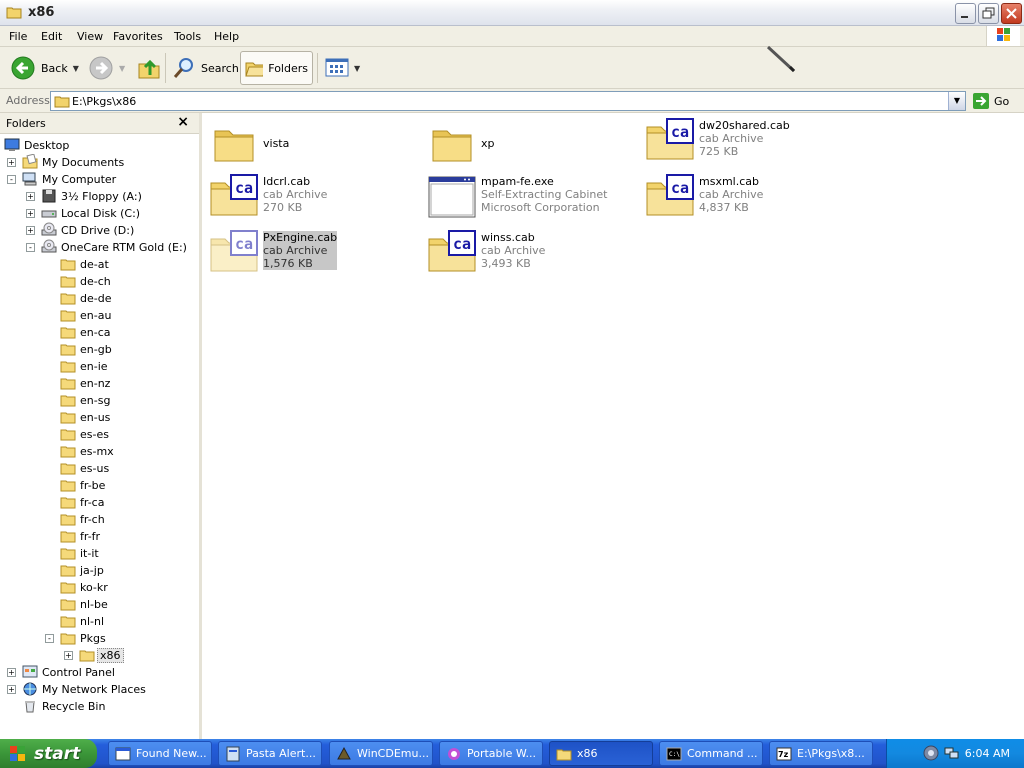 This screenshot has height=768, width=1024. What do you see at coordinates (99, 536) in the screenshot?
I see `tree-item-fr-fr: fr-fr` at bounding box center [99, 536].